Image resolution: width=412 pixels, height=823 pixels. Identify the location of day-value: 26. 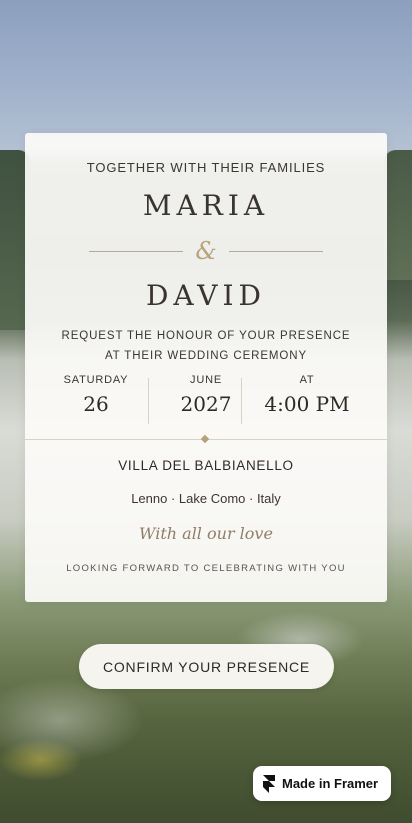
(96, 404).